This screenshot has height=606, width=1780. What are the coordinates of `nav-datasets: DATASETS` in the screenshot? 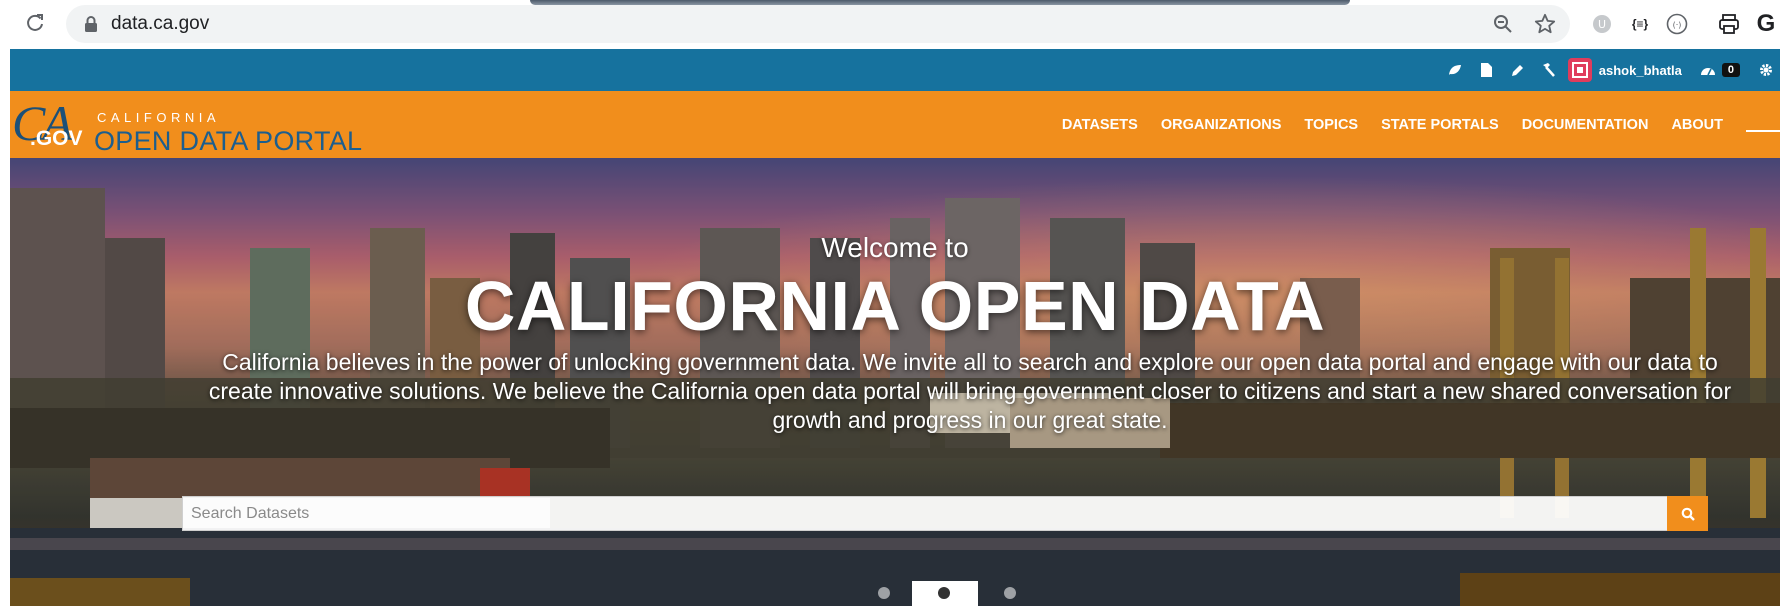 It's located at (1100, 125).